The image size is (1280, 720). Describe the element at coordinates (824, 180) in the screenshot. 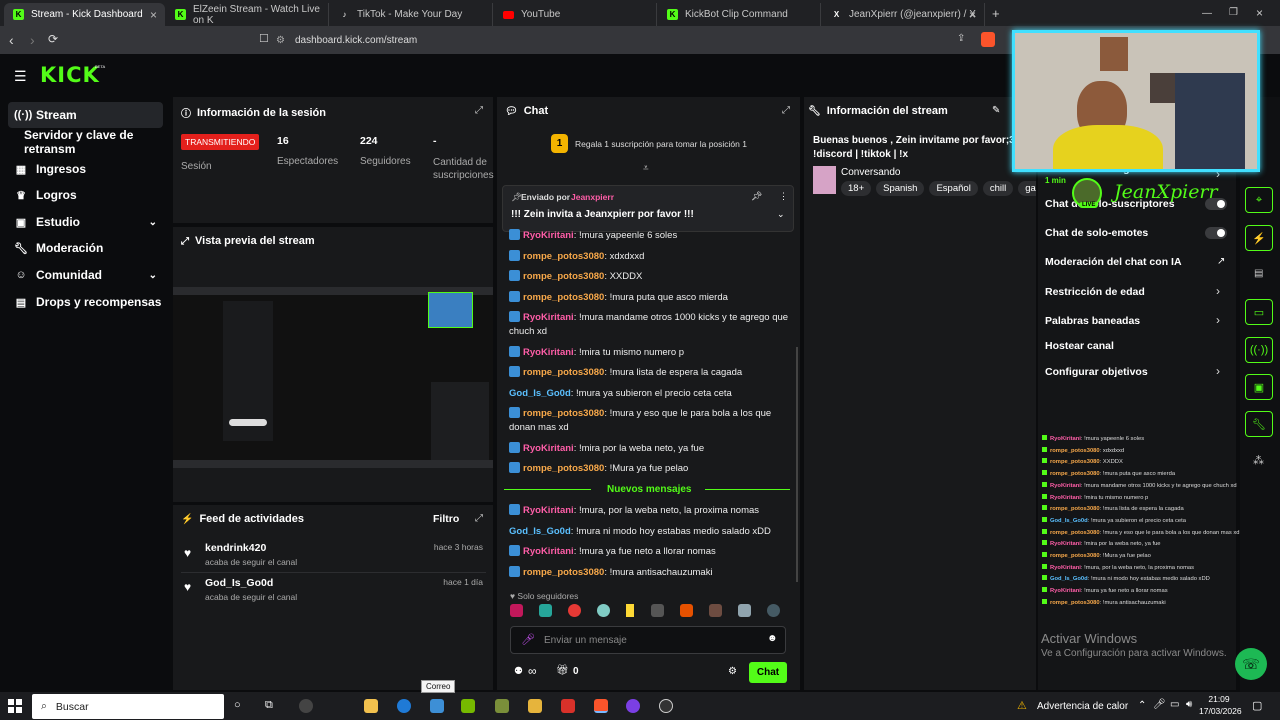

I see `category-thumbnail` at that location.